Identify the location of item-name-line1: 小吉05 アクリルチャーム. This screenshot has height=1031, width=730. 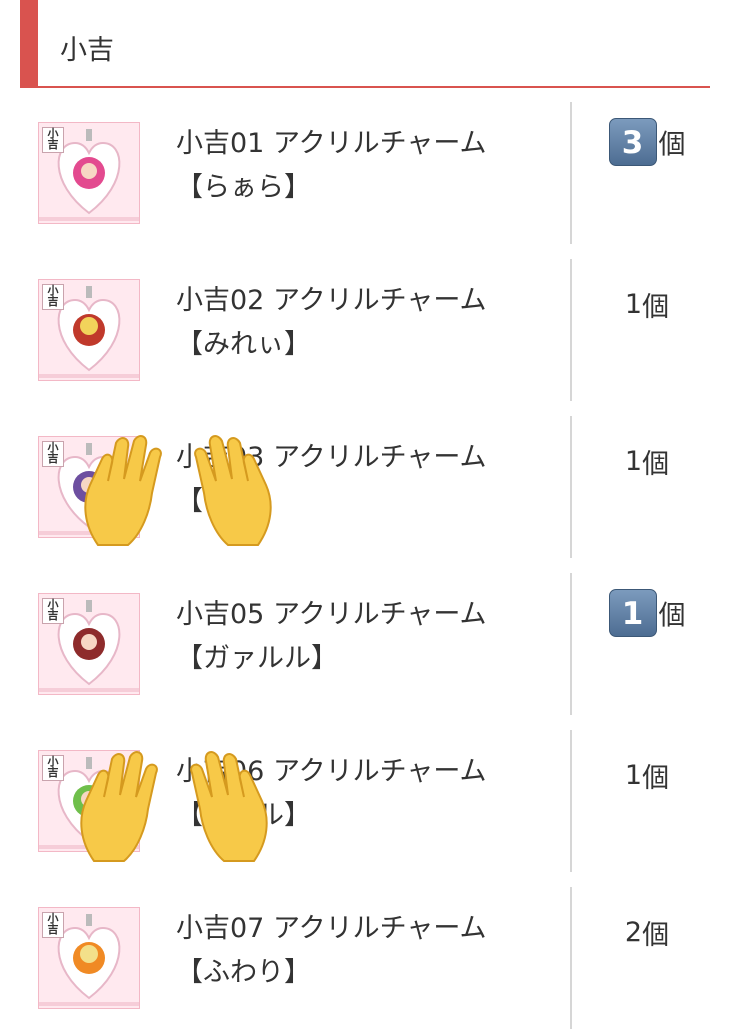
(331, 614).